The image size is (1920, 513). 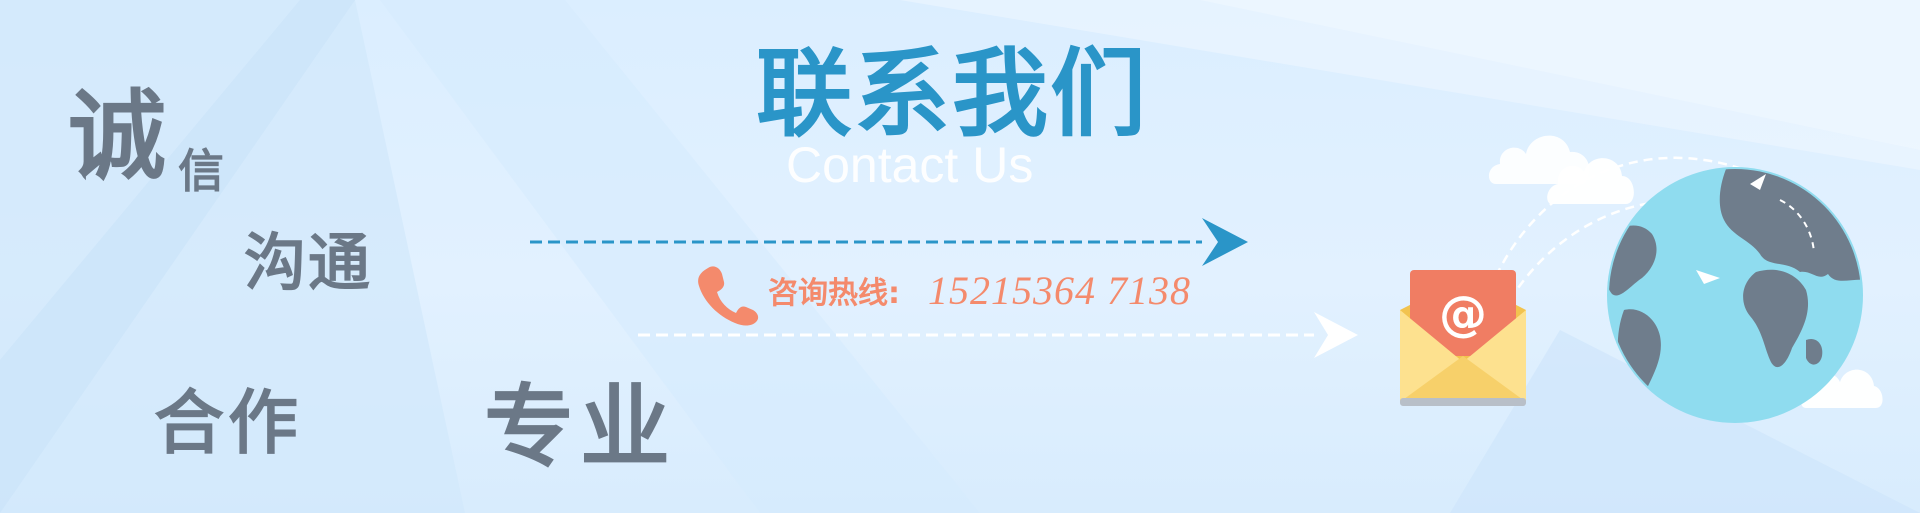 I want to click on word-cheng: 诚, so click(x=117, y=137).